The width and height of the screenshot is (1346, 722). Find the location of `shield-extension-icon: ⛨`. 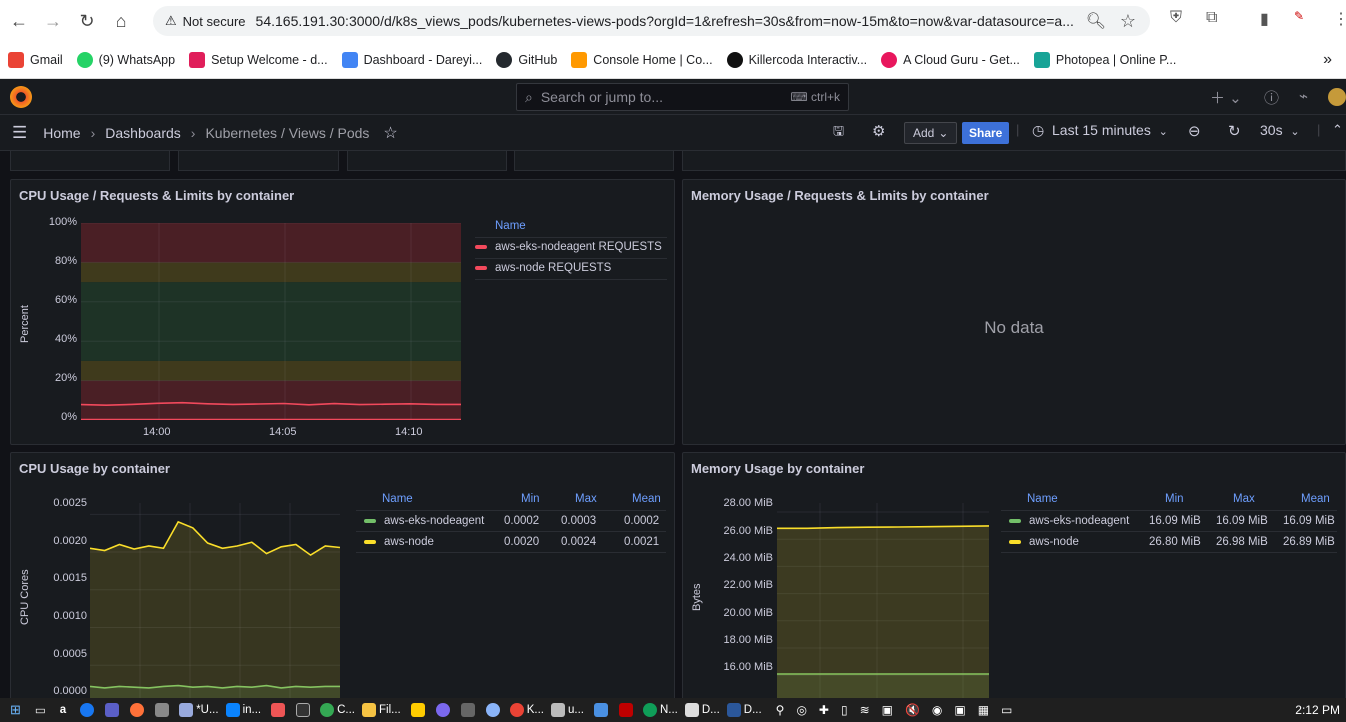

shield-extension-icon: ⛨ is located at coordinates (1176, 18).